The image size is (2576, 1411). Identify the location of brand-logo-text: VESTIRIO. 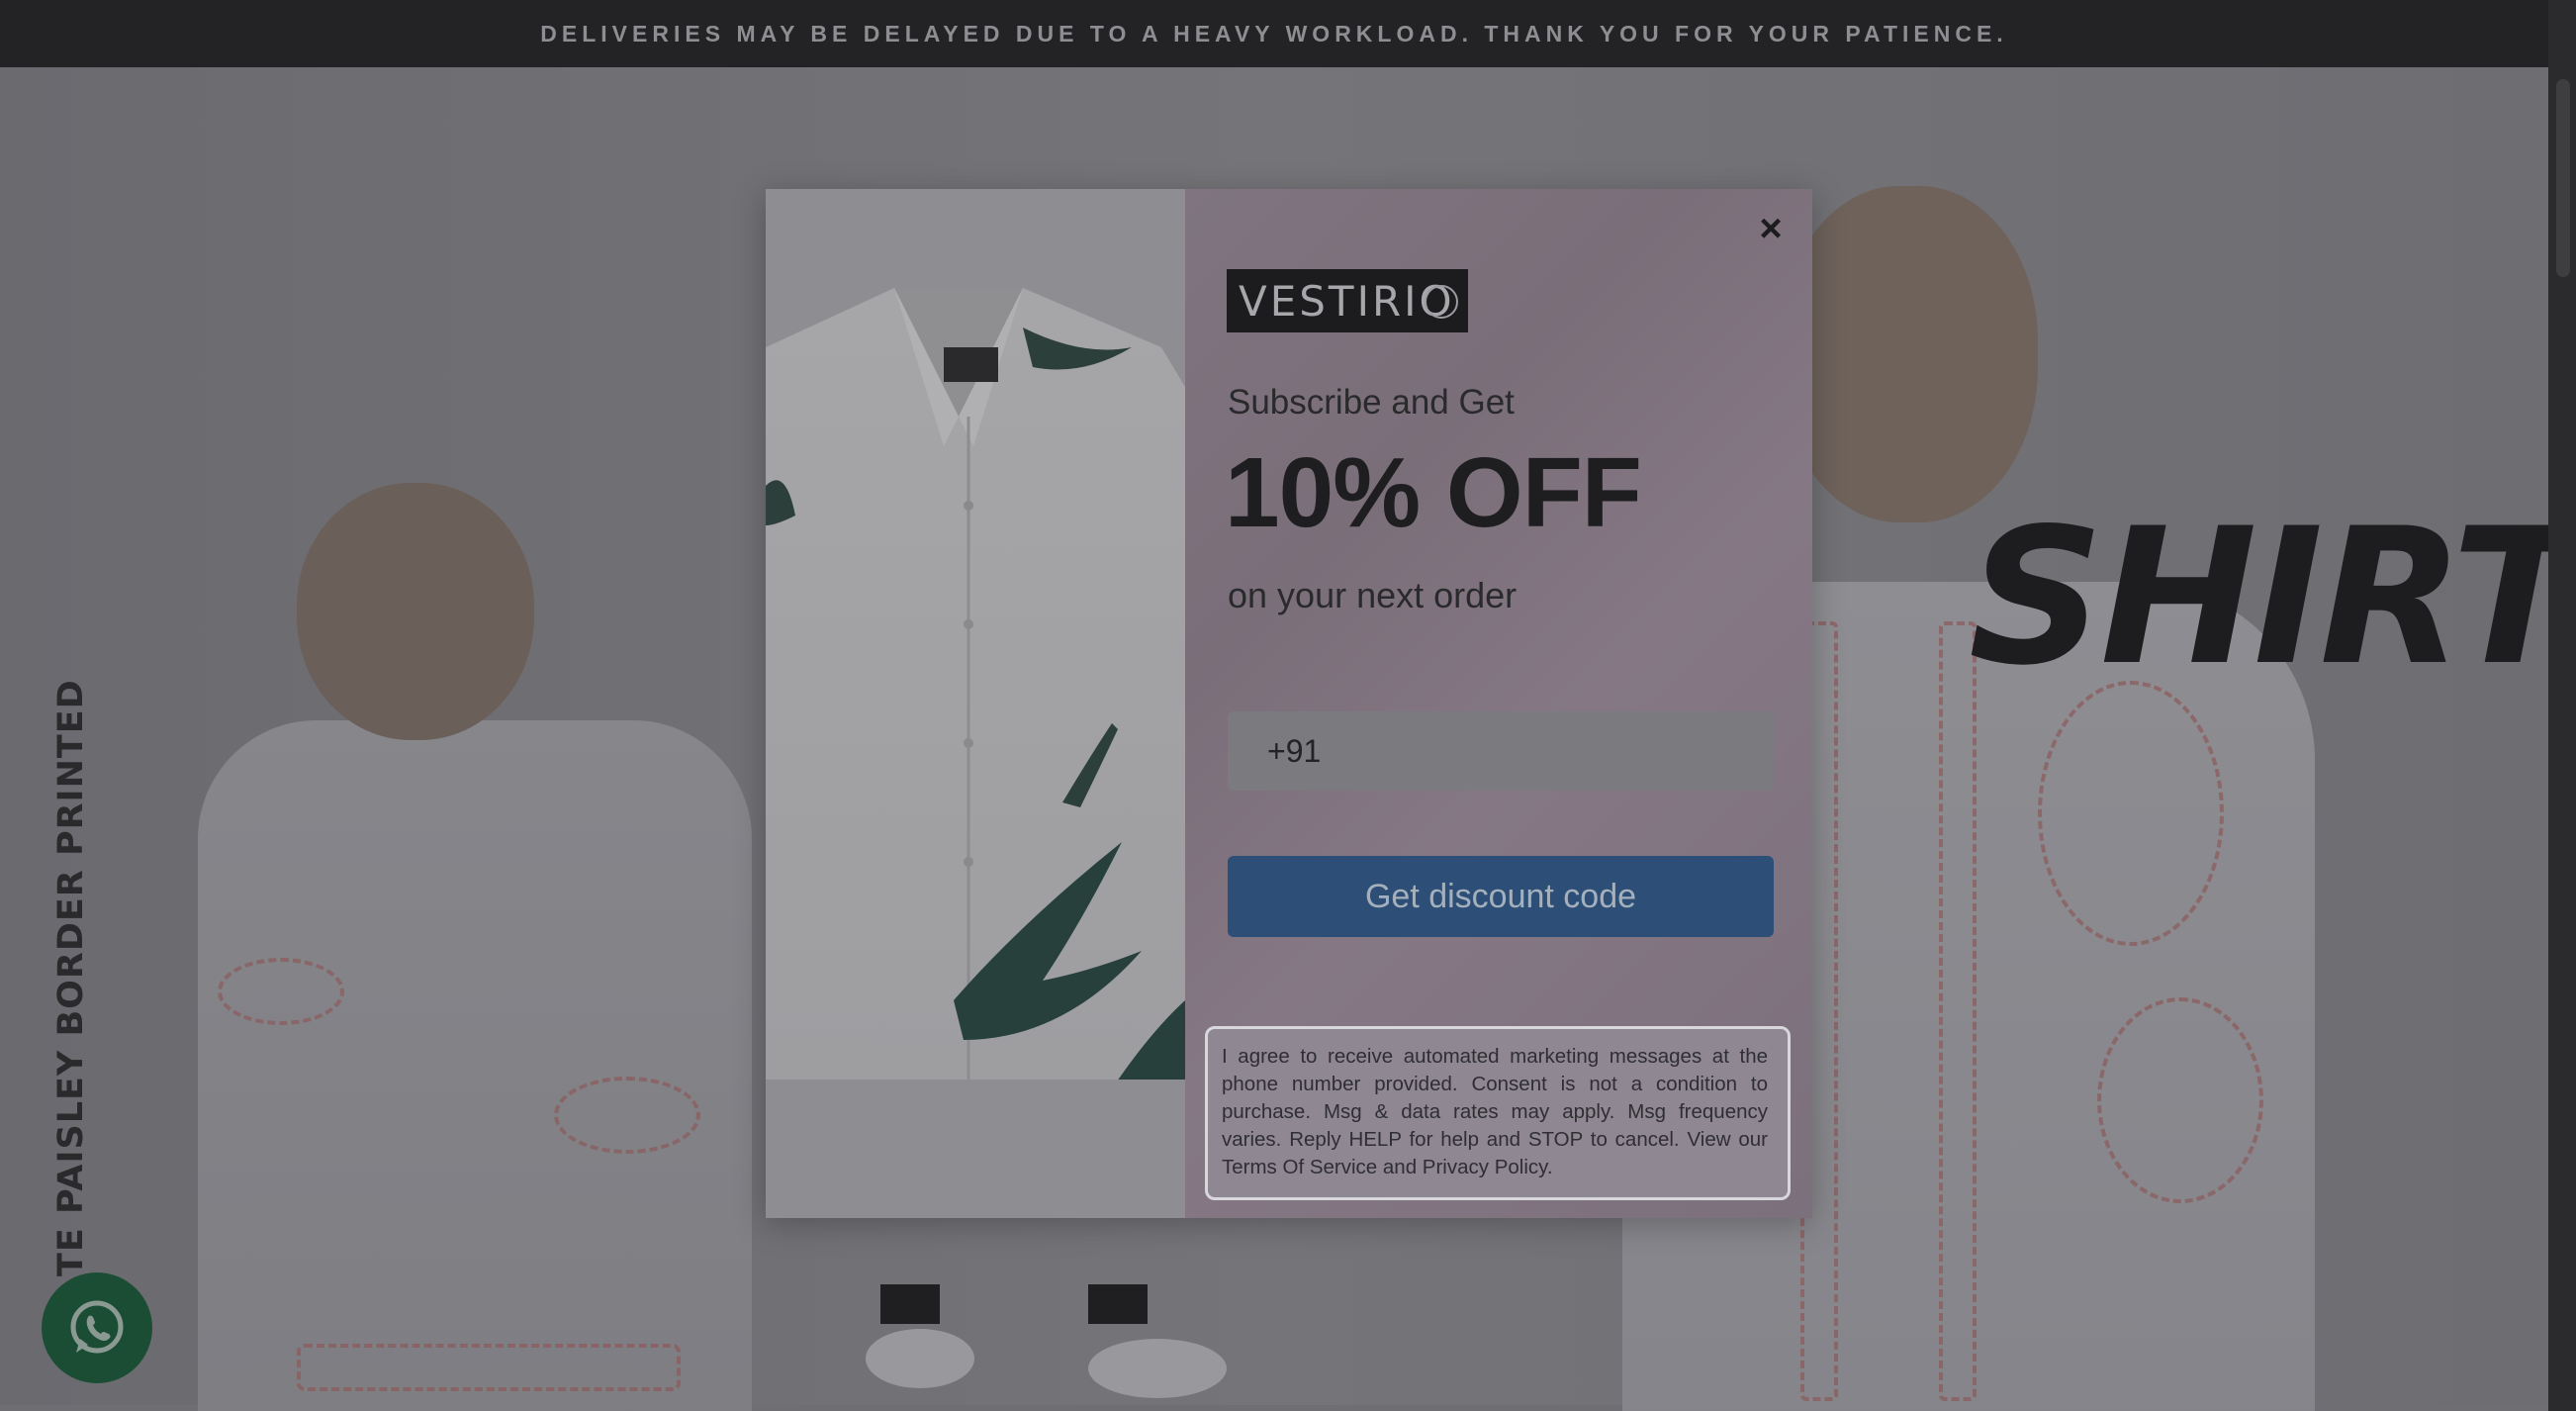
(1347, 301).